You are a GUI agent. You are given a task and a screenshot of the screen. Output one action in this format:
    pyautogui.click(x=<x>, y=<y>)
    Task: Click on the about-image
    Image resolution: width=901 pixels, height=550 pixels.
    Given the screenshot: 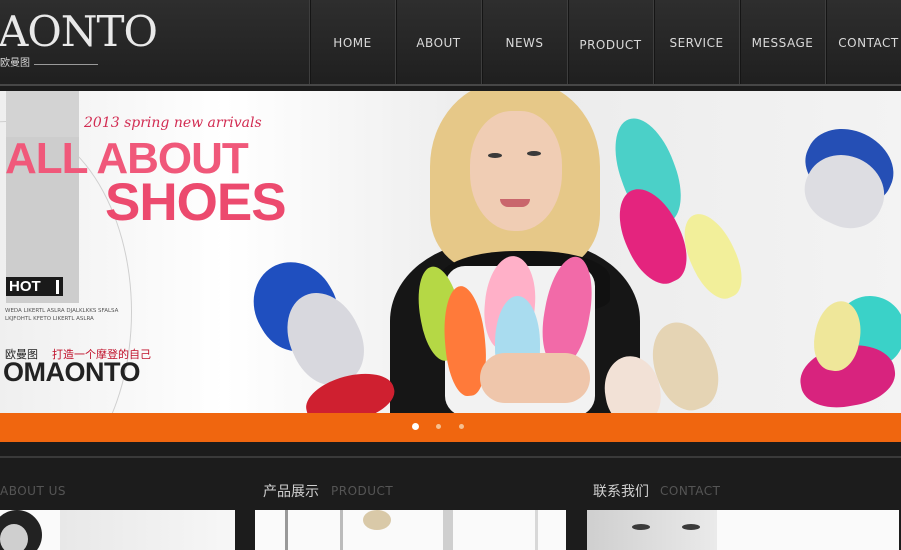 What is the action you would take?
    pyautogui.click(x=117, y=530)
    